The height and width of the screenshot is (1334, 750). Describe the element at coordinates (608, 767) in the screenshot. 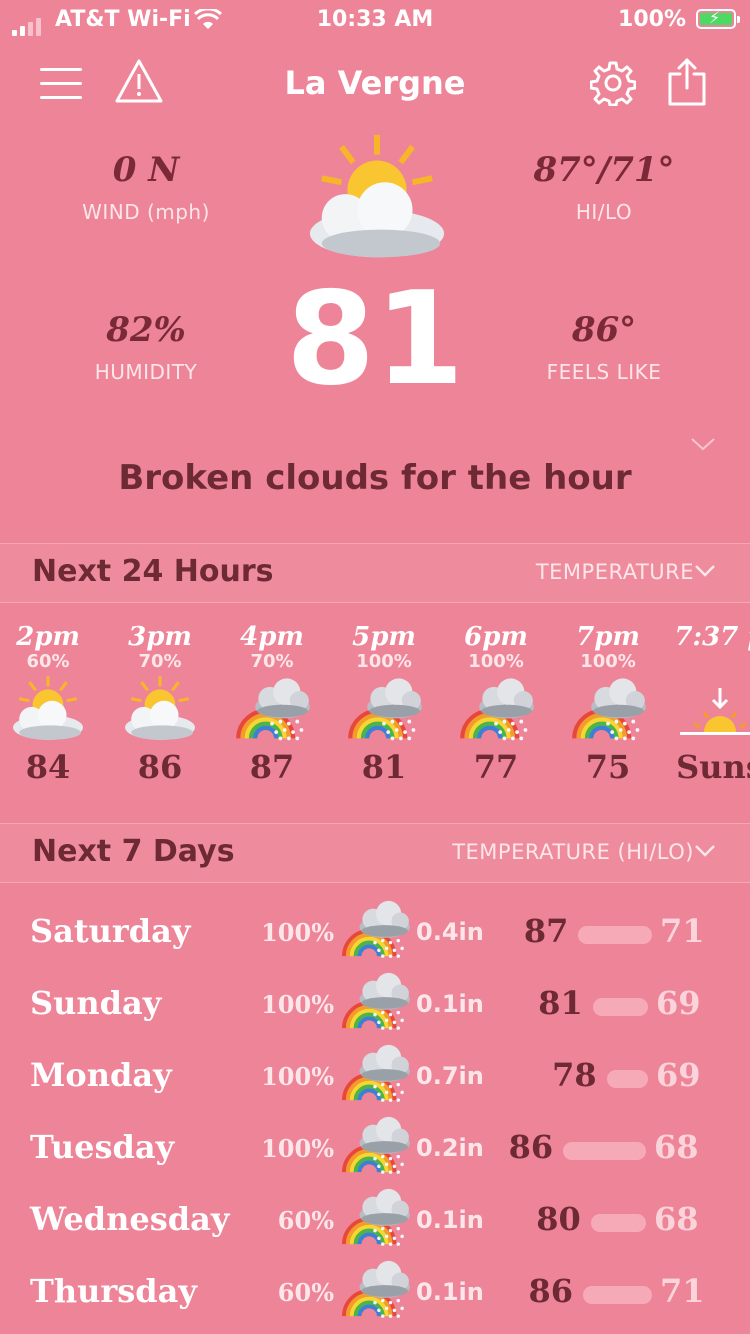

I see `hour-temperature: 75` at that location.